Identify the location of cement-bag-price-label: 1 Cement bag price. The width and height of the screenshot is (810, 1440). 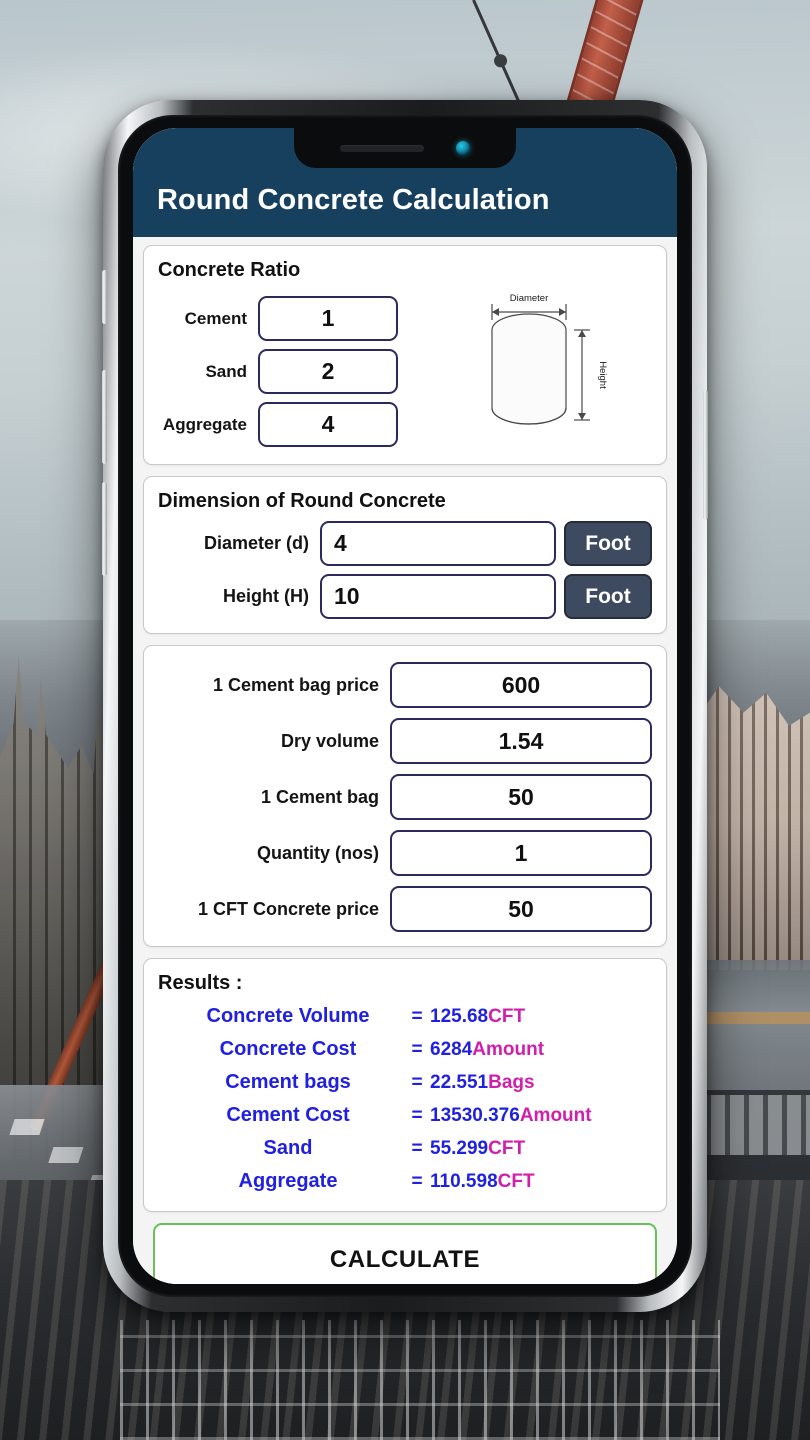
(295, 684).